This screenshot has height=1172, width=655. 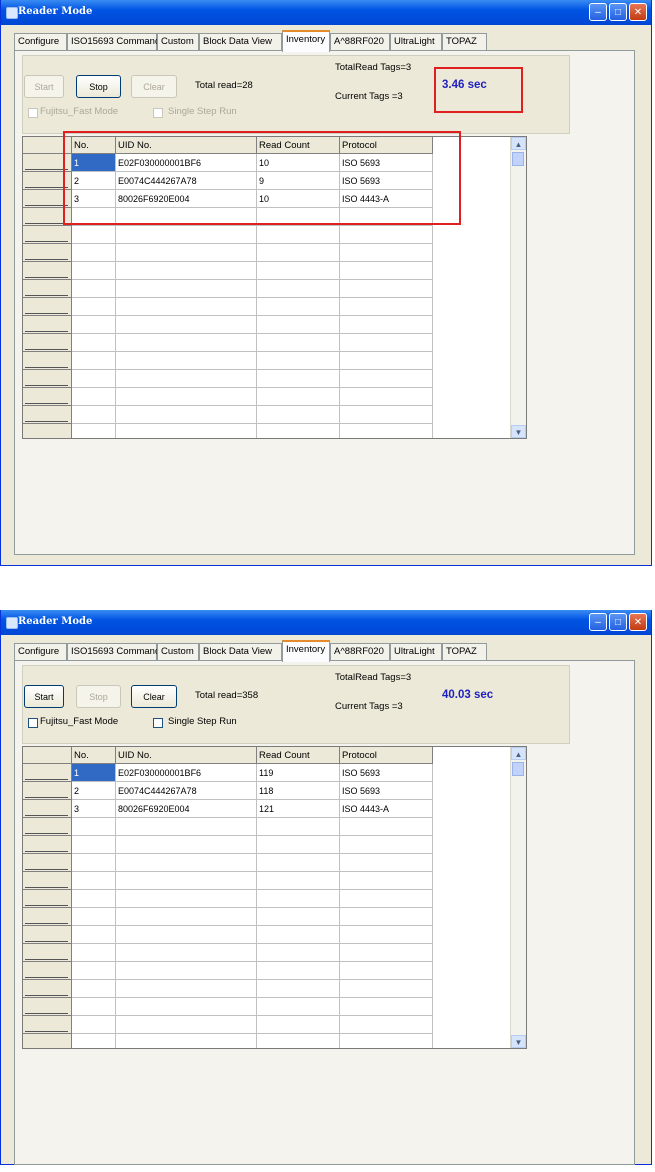 I want to click on column-header: No., so click(x=94, y=755).